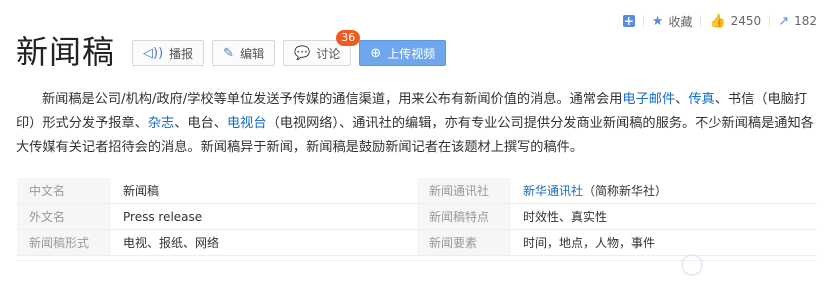 The image size is (833, 294). Describe the element at coordinates (464, 191) in the screenshot. I see `info-key: 新闻通讯社` at that location.